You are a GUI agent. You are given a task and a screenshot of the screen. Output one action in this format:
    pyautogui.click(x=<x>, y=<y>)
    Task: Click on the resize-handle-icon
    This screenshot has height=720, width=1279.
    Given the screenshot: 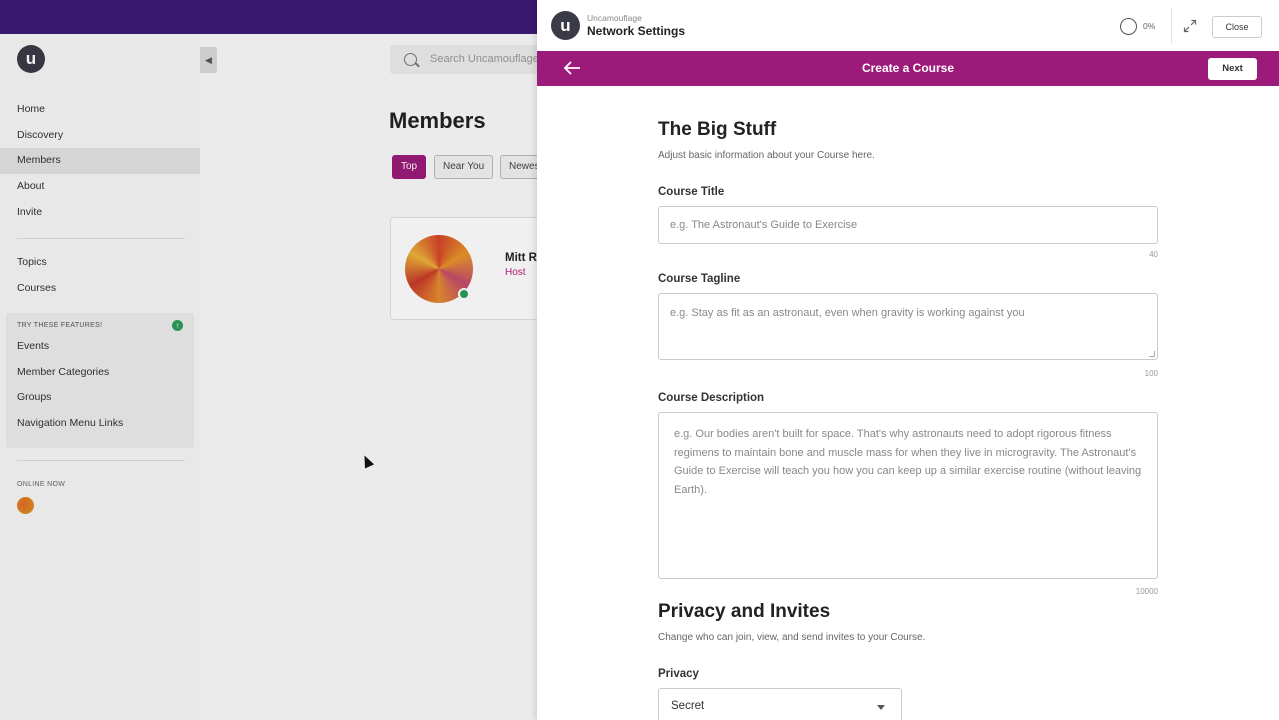 What is the action you would take?
    pyautogui.click(x=1152, y=354)
    